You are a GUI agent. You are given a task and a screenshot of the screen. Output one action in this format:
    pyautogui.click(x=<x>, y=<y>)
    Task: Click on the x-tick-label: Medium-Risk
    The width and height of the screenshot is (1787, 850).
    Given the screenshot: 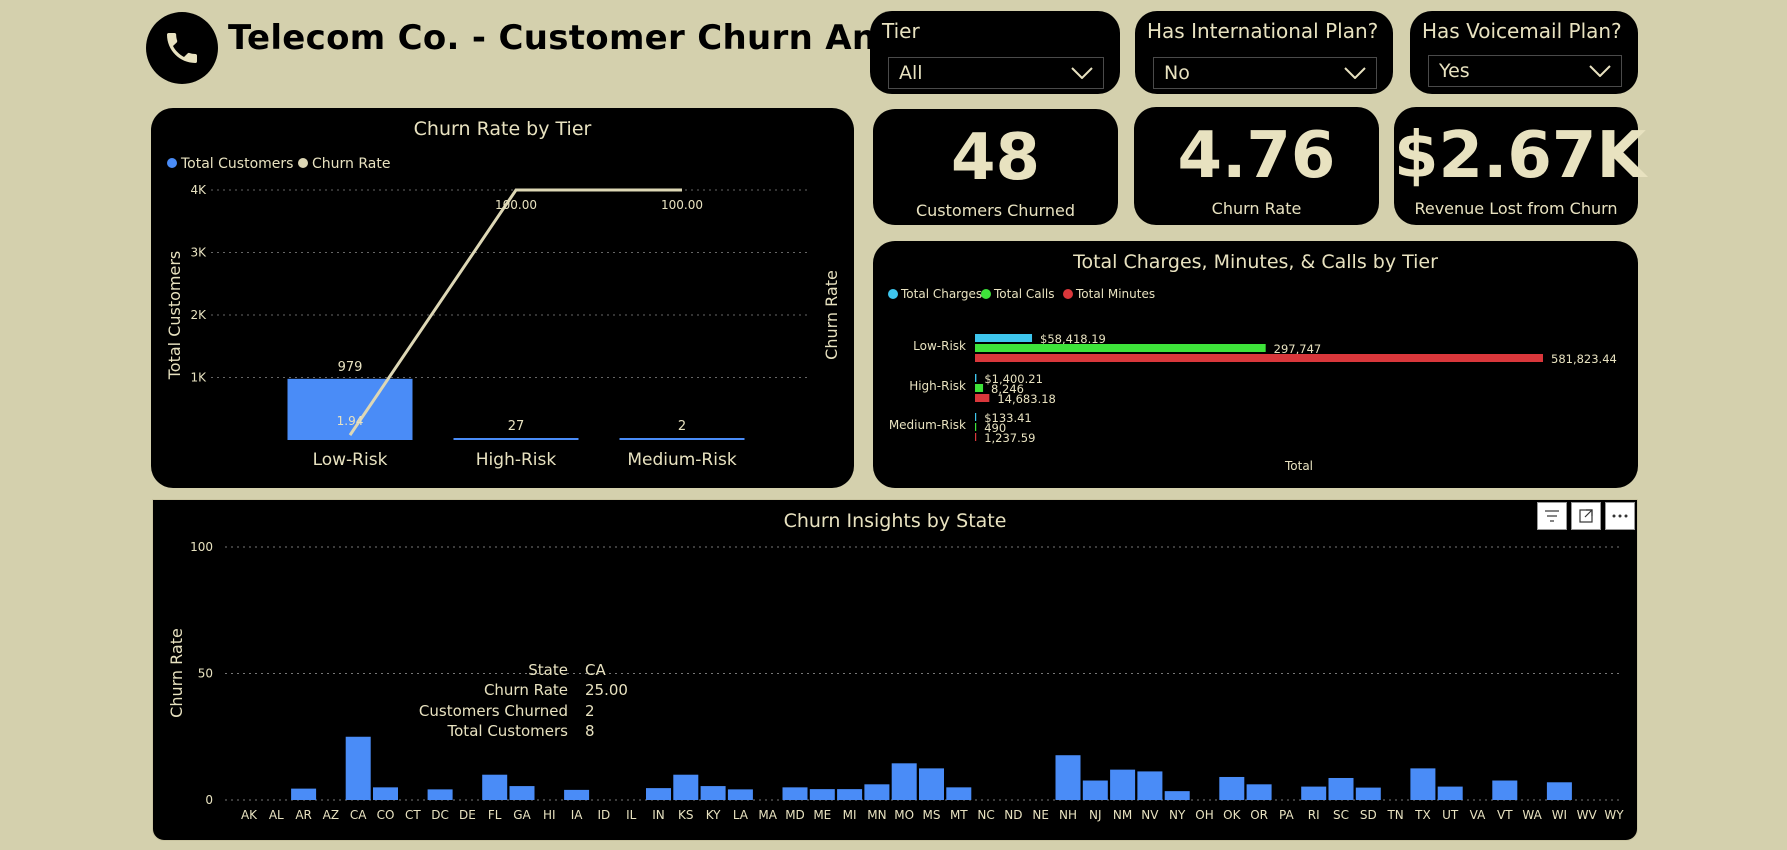 What is the action you would take?
    pyautogui.click(x=682, y=460)
    